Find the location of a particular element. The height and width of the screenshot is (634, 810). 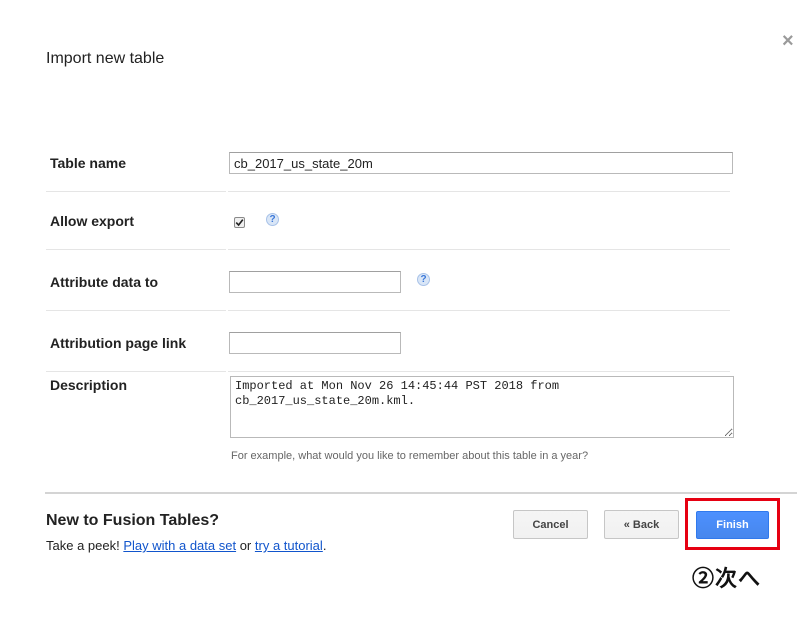

attribution-page-link-label: Attribution page link is located at coordinates (118, 343).